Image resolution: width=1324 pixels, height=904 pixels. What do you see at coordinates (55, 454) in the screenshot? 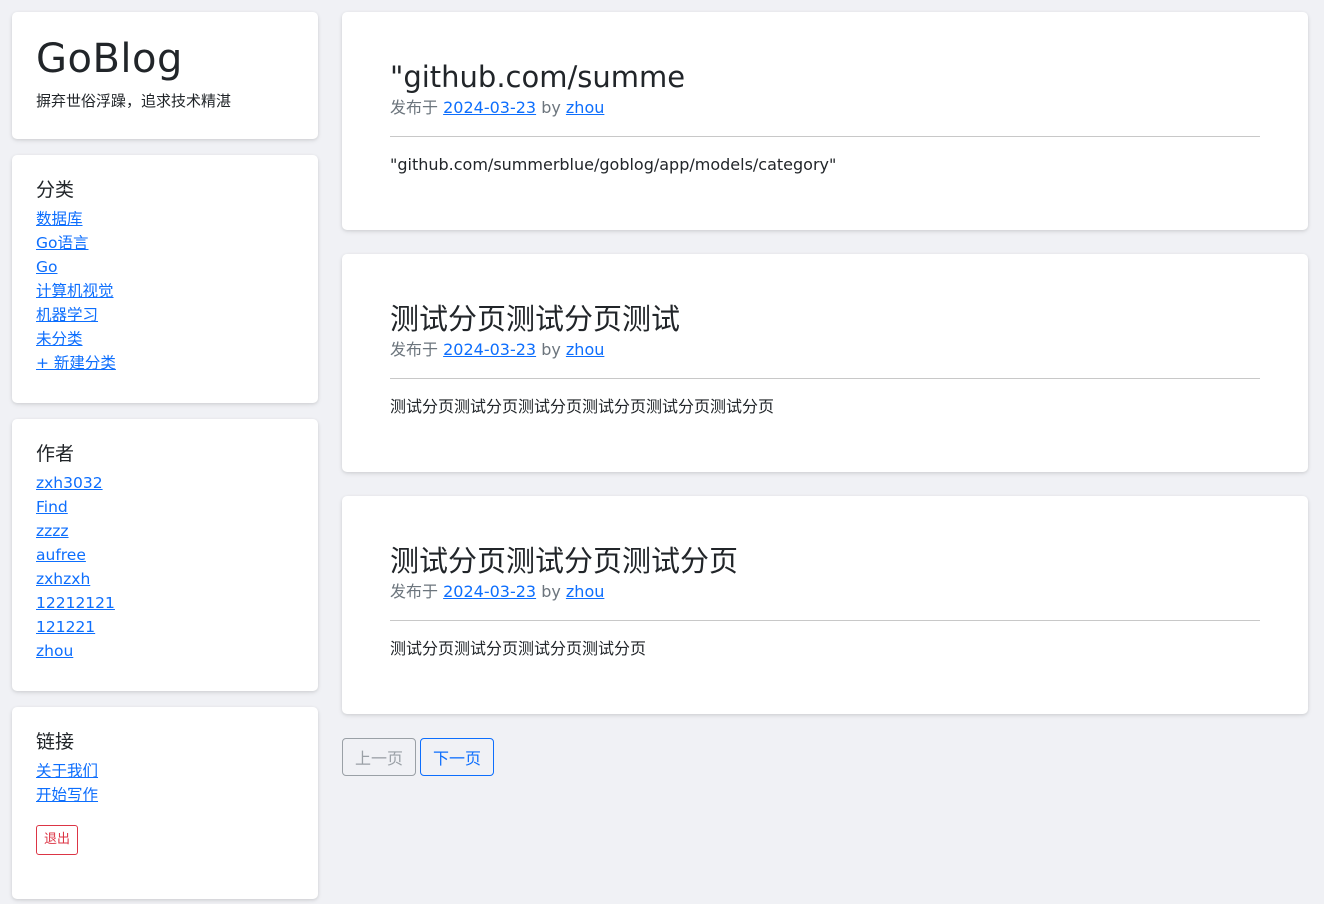
I see `authors-title: 作者` at bounding box center [55, 454].